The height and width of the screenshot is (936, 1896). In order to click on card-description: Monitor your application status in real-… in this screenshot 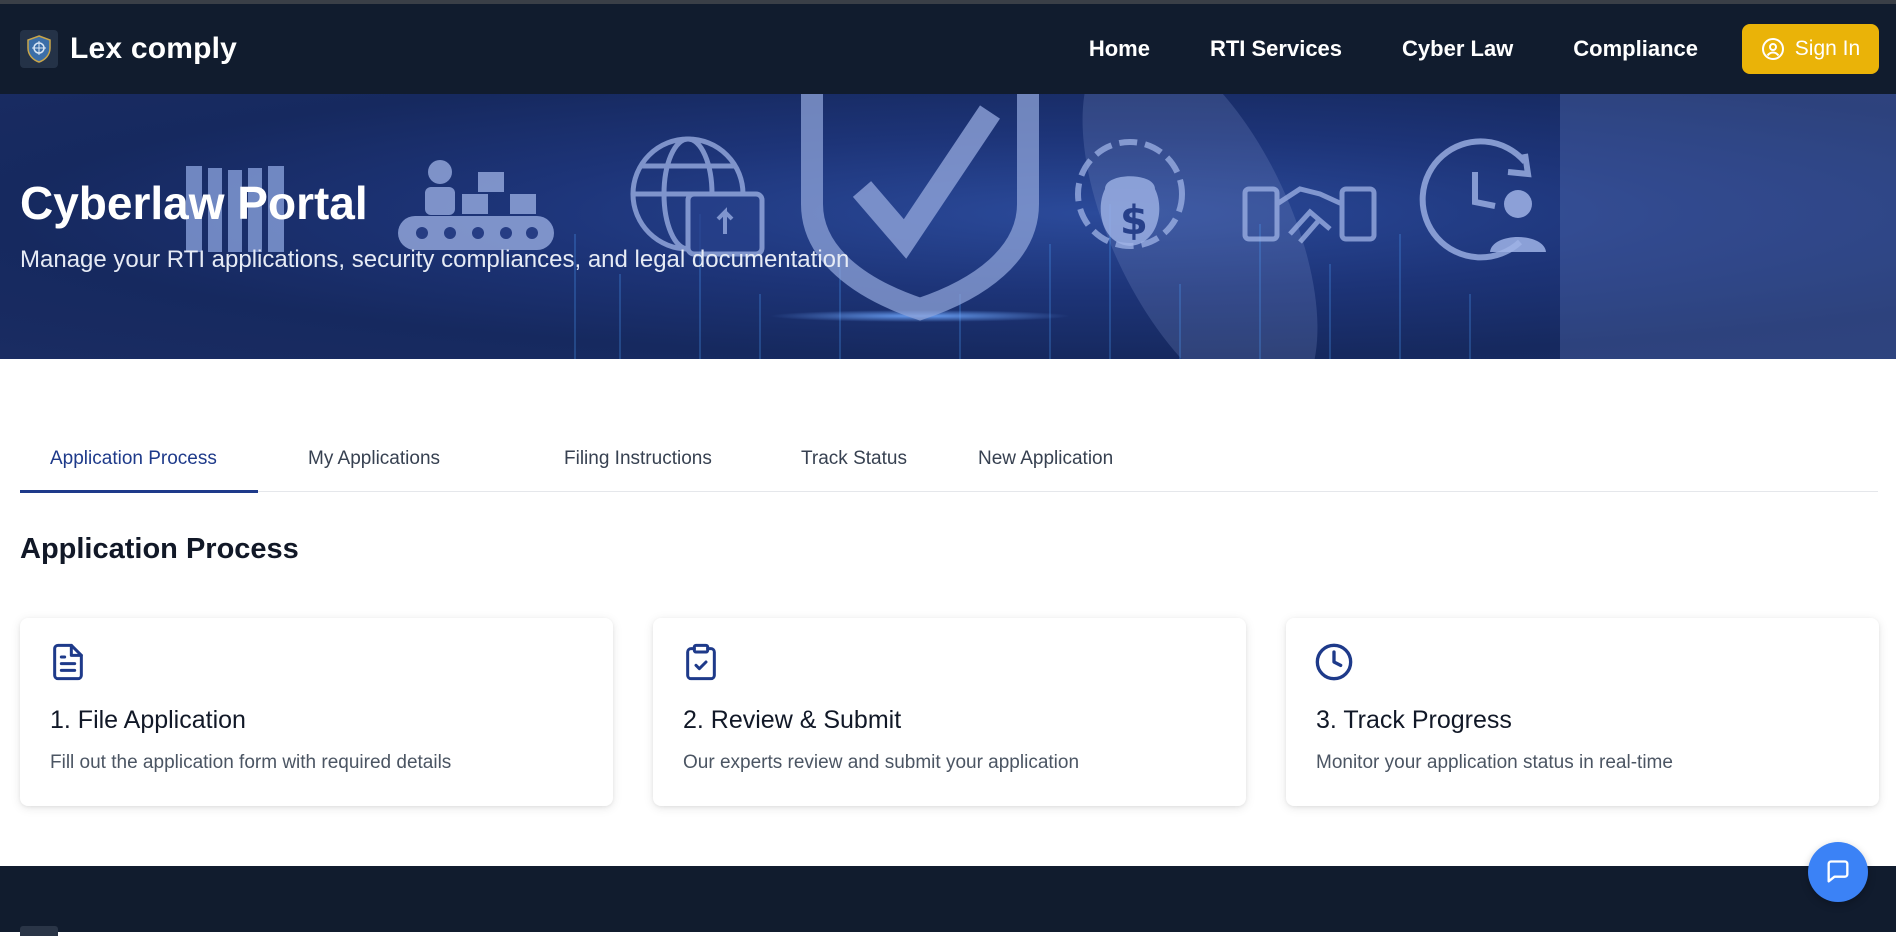, I will do `click(1494, 762)`.